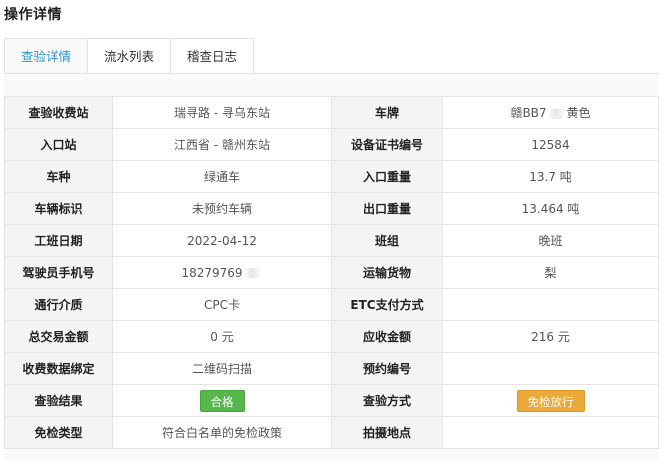 The image size is (659, 461). I want to click on label-toll-station: 查验收费站, so click(58, 112).